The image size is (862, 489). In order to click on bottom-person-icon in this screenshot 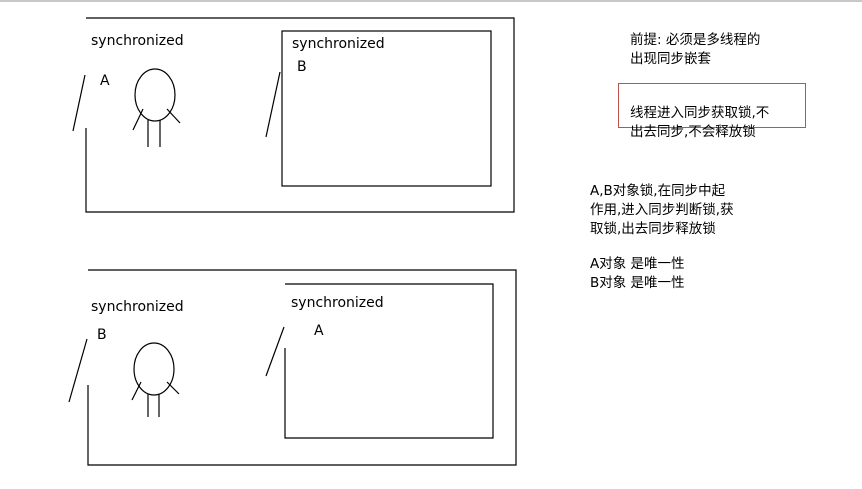, I will do `click(155, 379)`.